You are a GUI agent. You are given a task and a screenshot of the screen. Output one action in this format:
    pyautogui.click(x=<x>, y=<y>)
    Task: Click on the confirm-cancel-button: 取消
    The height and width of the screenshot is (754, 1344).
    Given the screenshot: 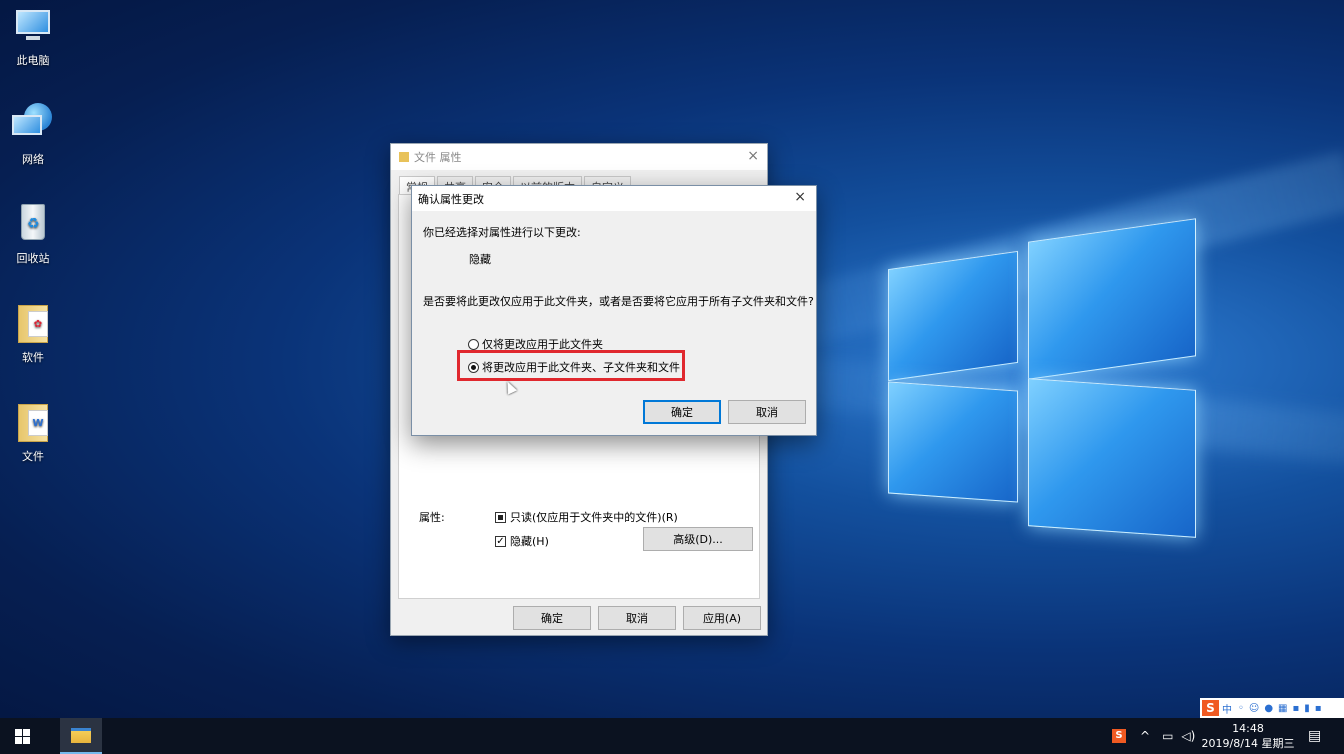 What is the action you would take?
    pyautogui.click(x=767, y=412)
    